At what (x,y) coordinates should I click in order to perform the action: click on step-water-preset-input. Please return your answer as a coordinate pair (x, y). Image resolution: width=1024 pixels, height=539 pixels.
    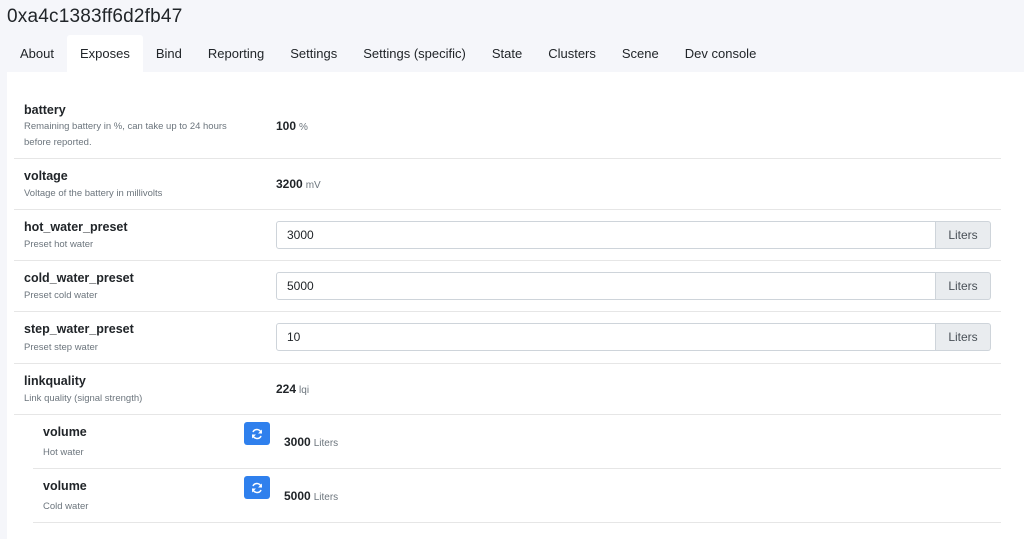
    Looking at the image, I should click on (606, 337).